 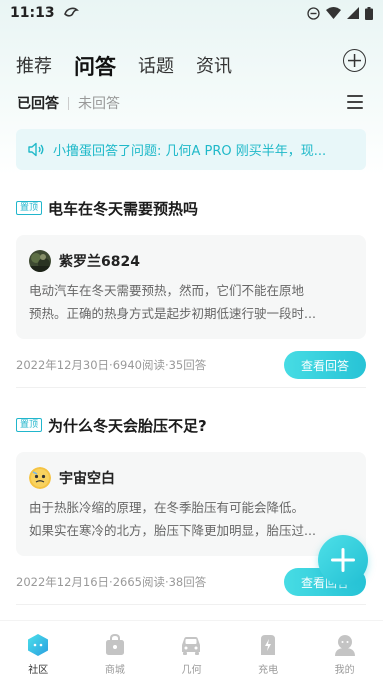 I want to click on post-meta-row: 2022年12月16日·2665阅读·38回答 查看回答, so click(x=191, y=582).